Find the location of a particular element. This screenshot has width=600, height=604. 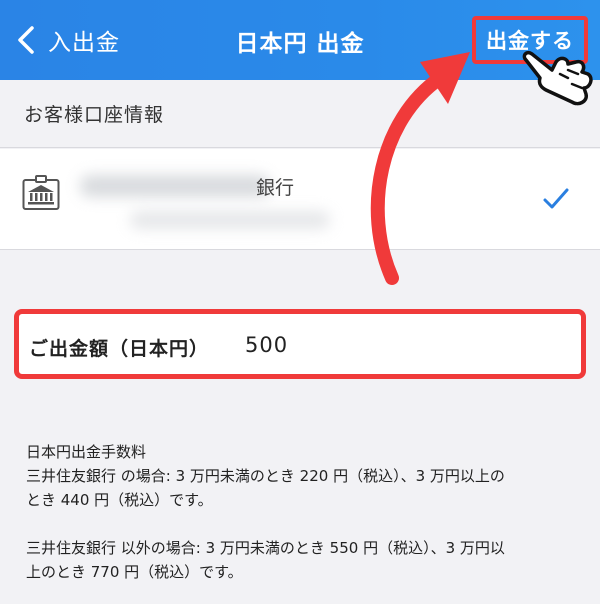

account-section-header: お客様口座情報 is located at coordinates (300, 114).